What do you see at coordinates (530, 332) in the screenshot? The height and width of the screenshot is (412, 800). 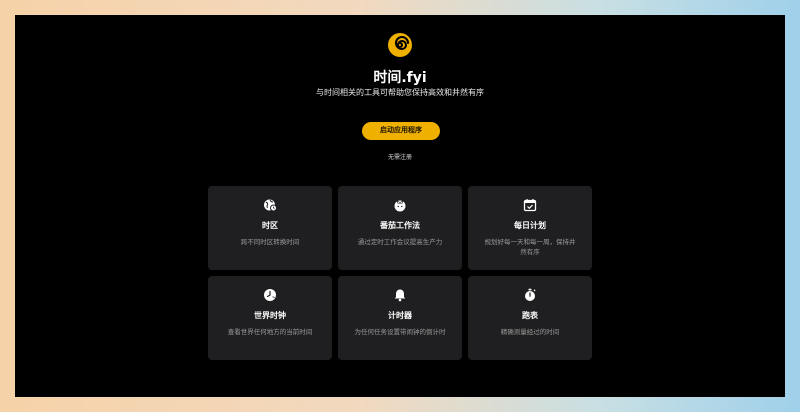 I see `tool-card-description: 精确测量经过的时间` at bounding box center [530, 332].